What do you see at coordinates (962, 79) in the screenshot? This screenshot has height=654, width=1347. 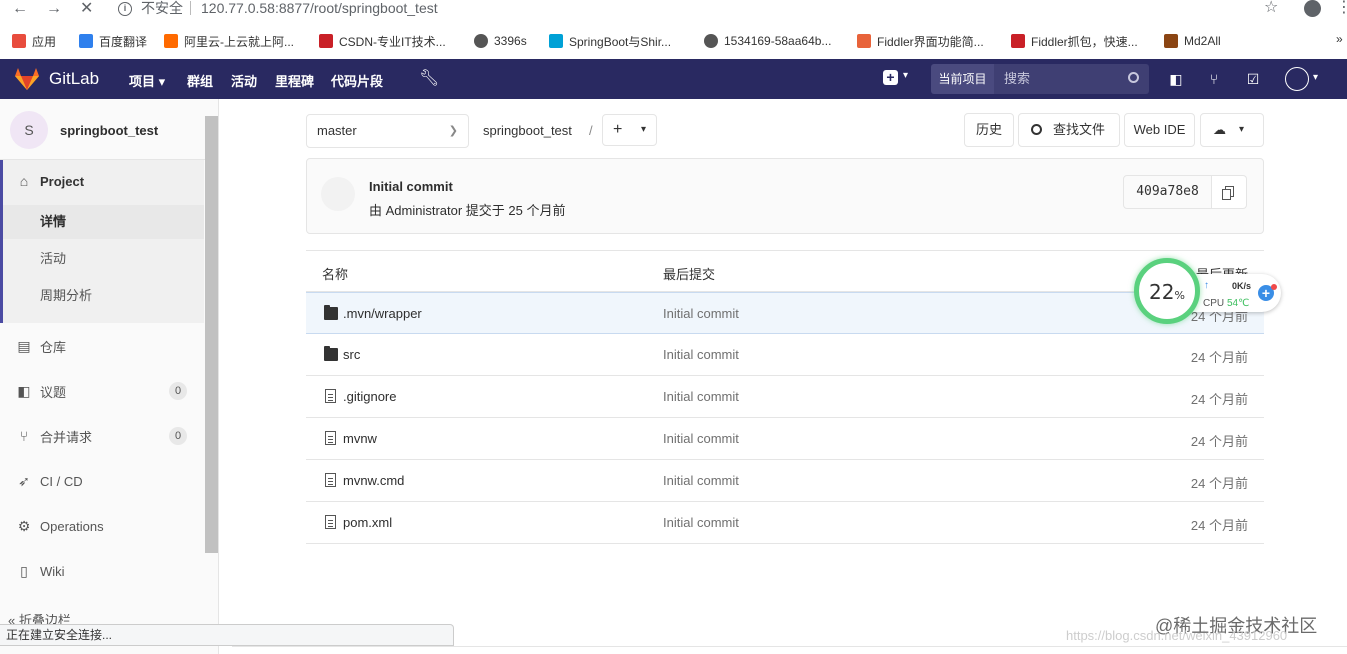 I see `search-scope: 当前项目` at bounding box center [962, 79].